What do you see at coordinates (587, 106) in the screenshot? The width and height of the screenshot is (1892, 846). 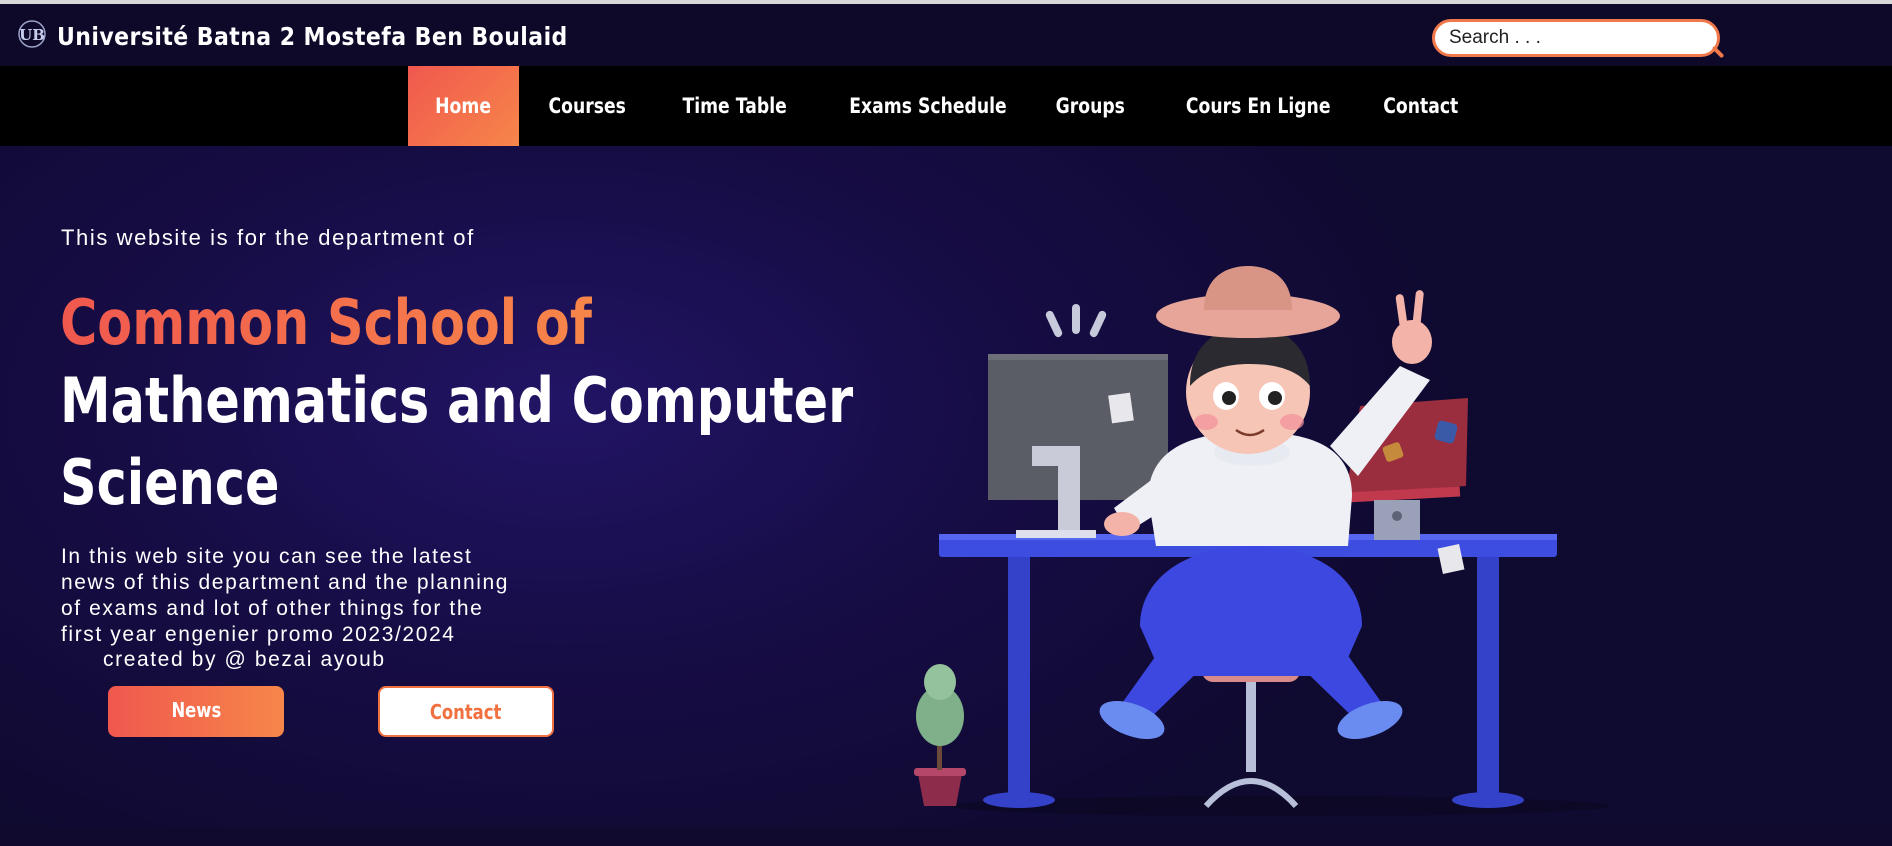 I see `nav-item-courses: Courses` at bounding box center [587, 106].